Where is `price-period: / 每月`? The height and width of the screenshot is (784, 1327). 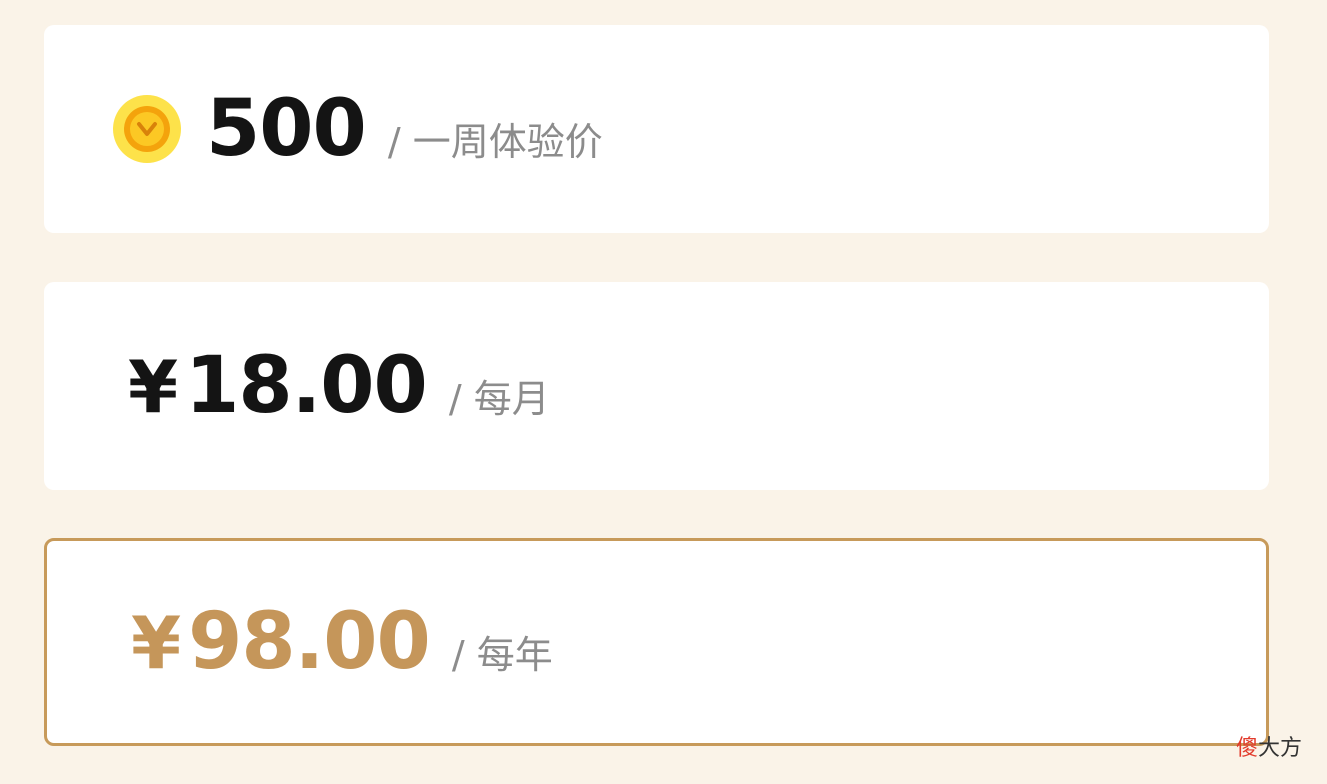 price-period: / 每月 is located at coordinates (499, 399).